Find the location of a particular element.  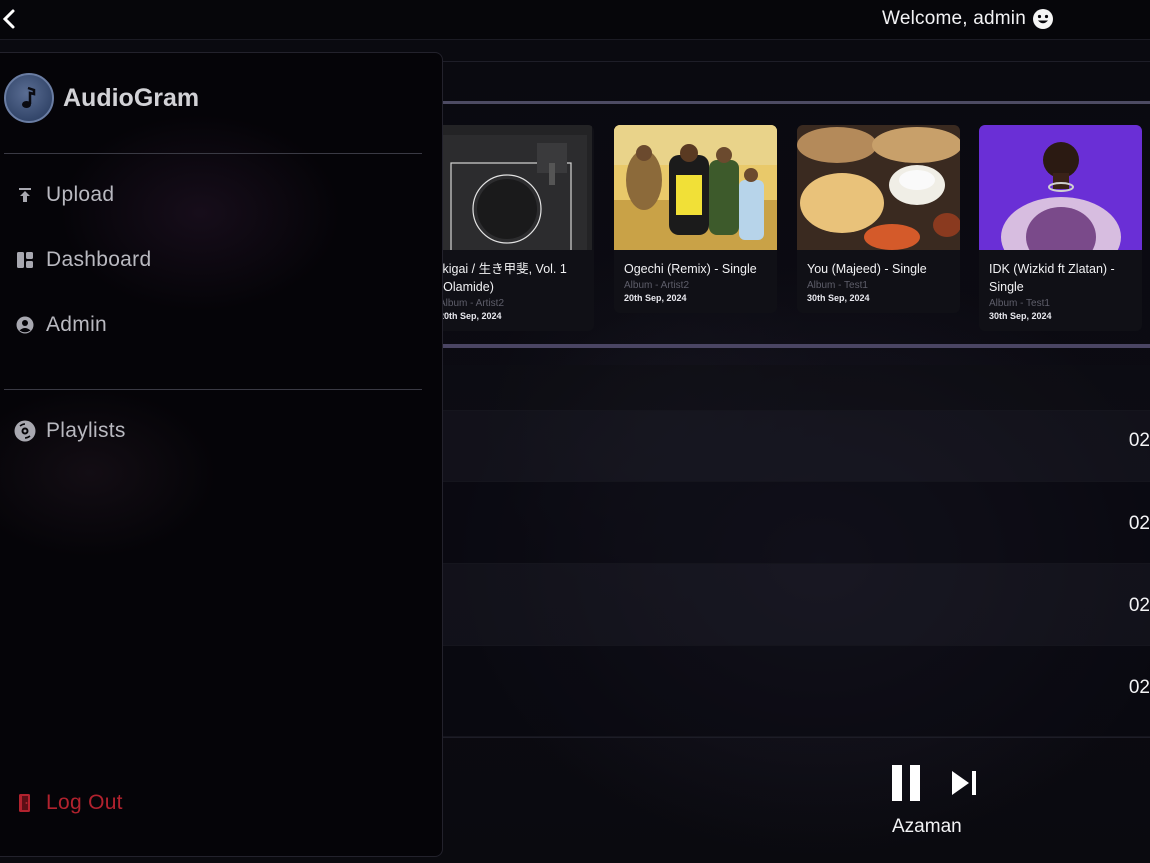

album-title: Ogechi (Remix) - Single is located at coordinates (690, 269).